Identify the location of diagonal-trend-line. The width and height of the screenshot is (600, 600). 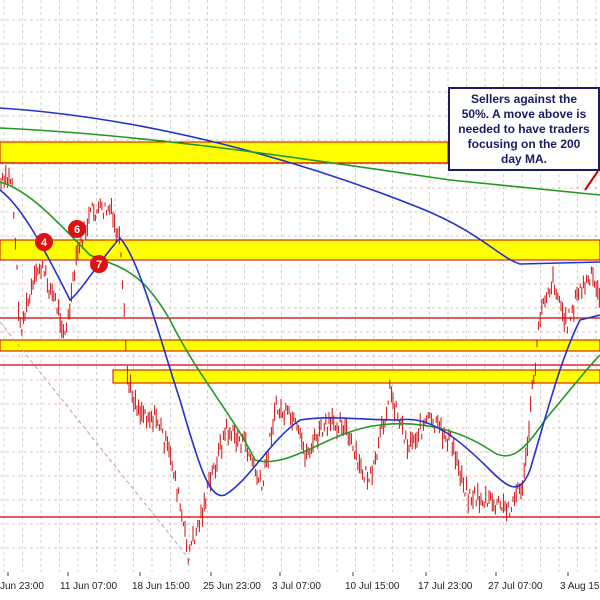
(95, 441).